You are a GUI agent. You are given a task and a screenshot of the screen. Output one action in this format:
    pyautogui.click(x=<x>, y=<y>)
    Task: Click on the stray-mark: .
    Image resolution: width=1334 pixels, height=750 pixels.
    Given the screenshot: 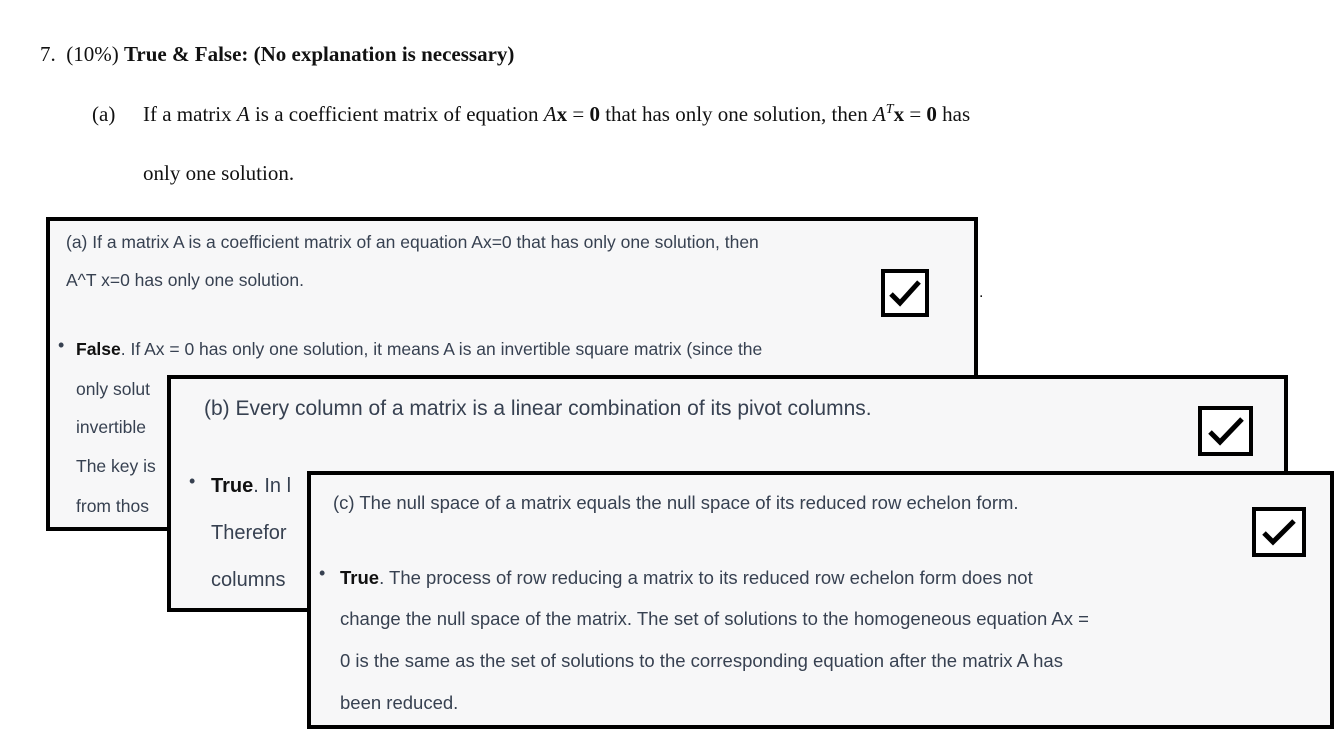 What is the action you would take?
    pyautogui.click(x=981, y=292)
    